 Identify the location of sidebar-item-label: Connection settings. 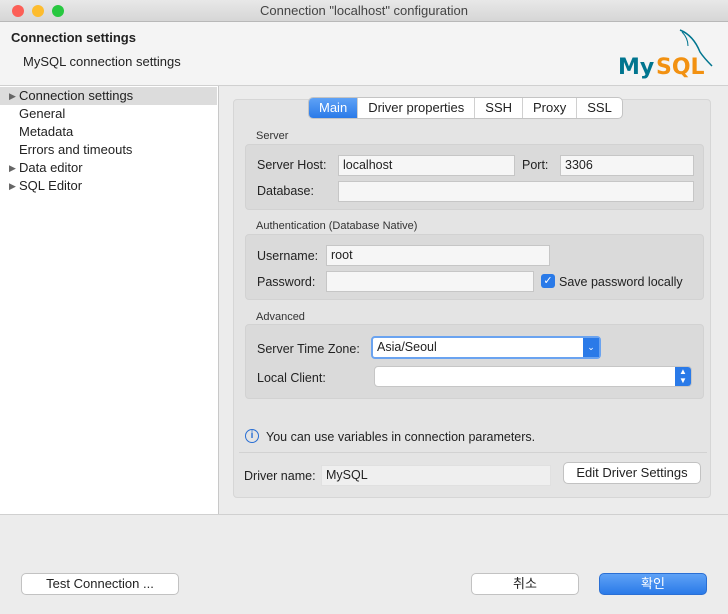
(76, 95).